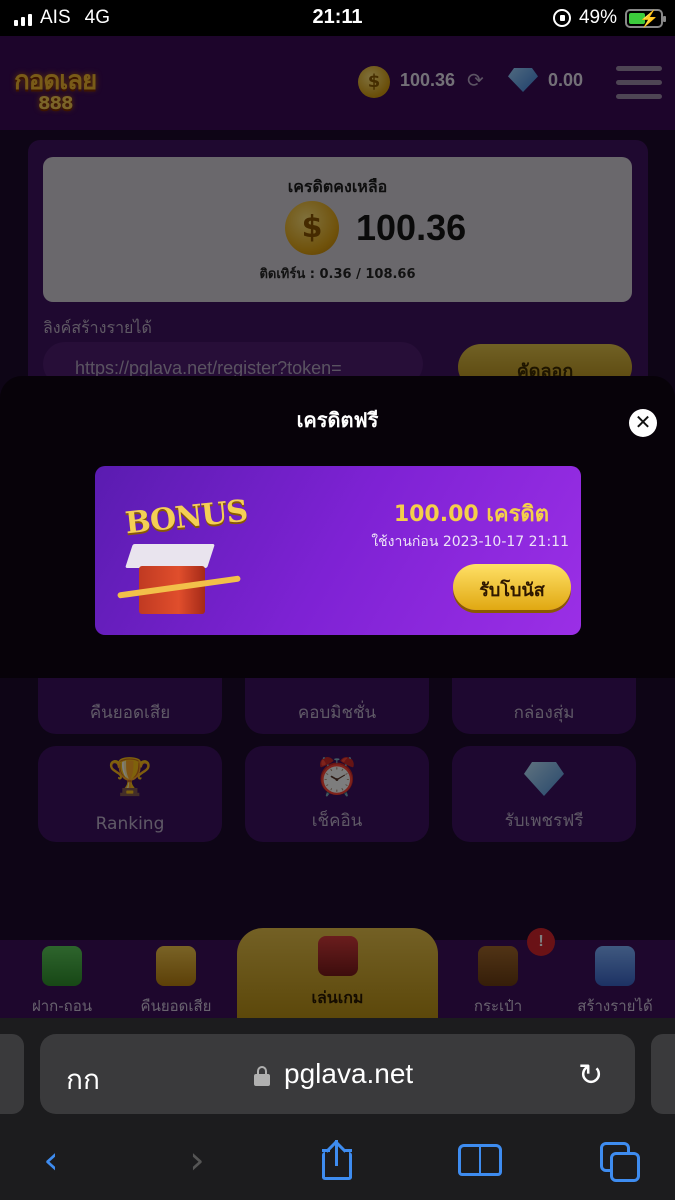 This screenshot has height=1200, width=675. What do you see at coordinates (621, 1162) in the screenshot?
I see `tabs-icon` at bounding box center [621, 1162].